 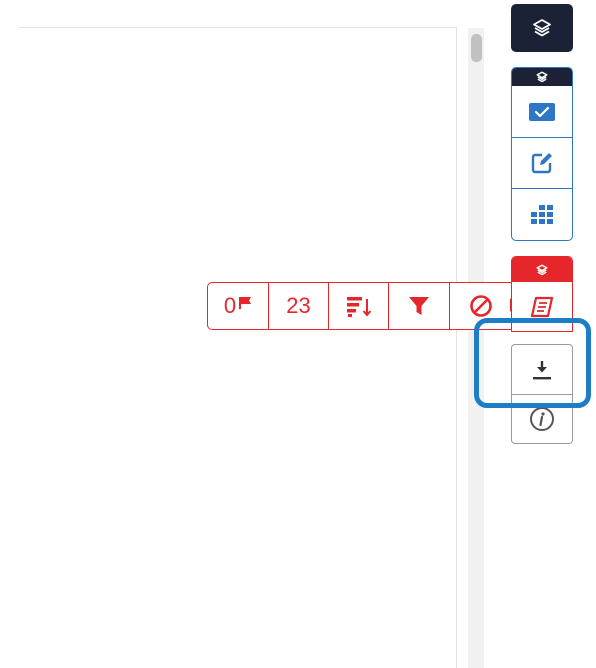 I want to click on red-tools-group, so click(x=542, y=294).